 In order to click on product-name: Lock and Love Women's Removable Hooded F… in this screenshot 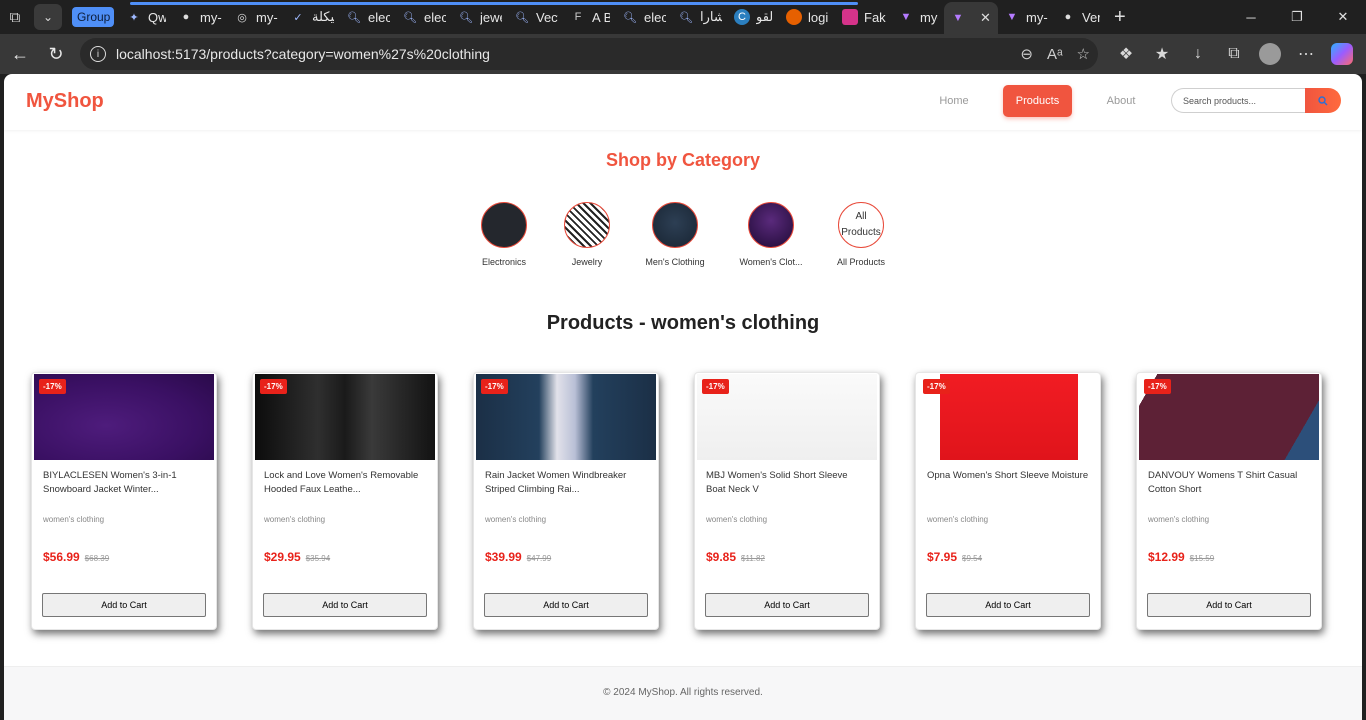, I will do `click(345, 483)`.